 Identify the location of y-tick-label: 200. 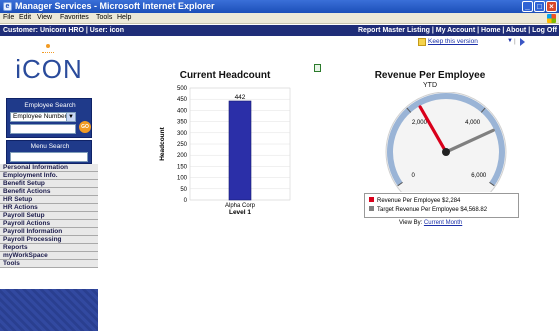
(182, 156).